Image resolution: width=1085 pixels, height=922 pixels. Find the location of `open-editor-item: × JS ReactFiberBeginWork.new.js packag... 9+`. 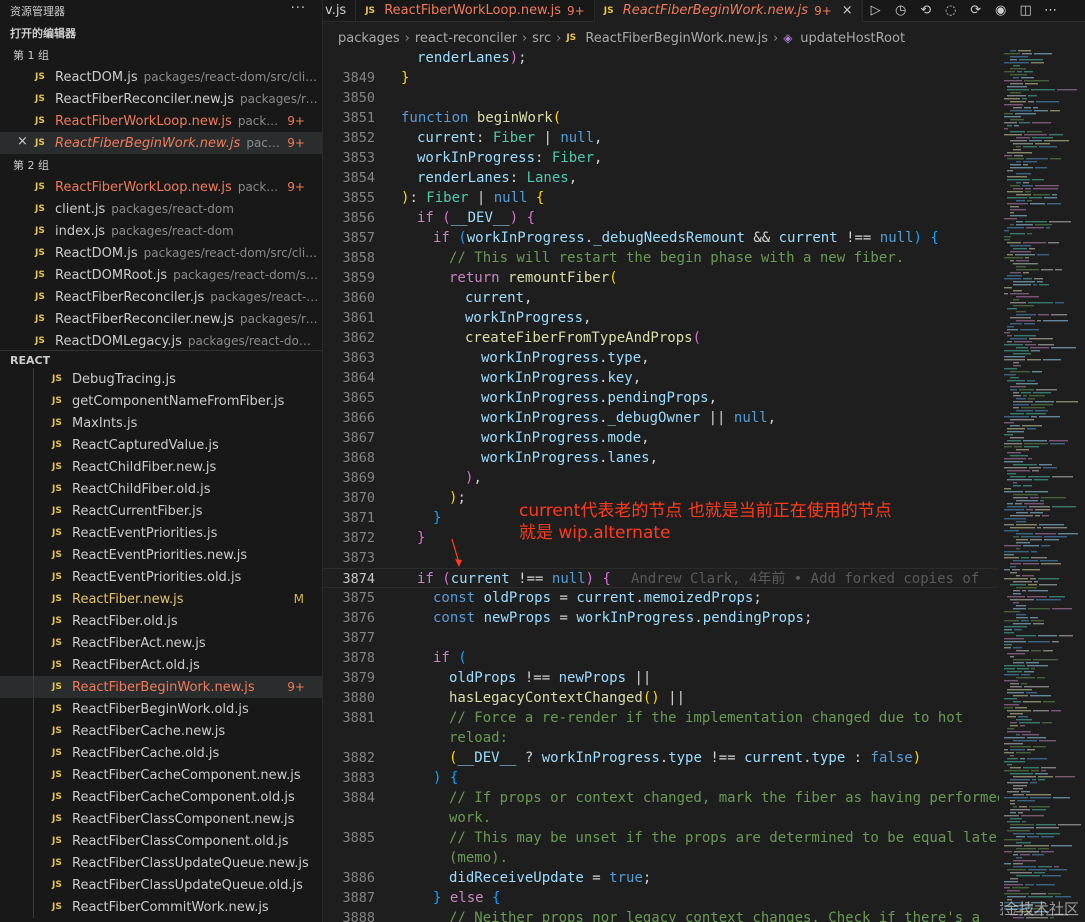

open-editor-item: × JS ReactFiberBeginWork.new.js packag... 9+ is located at coordinates (161, 143).